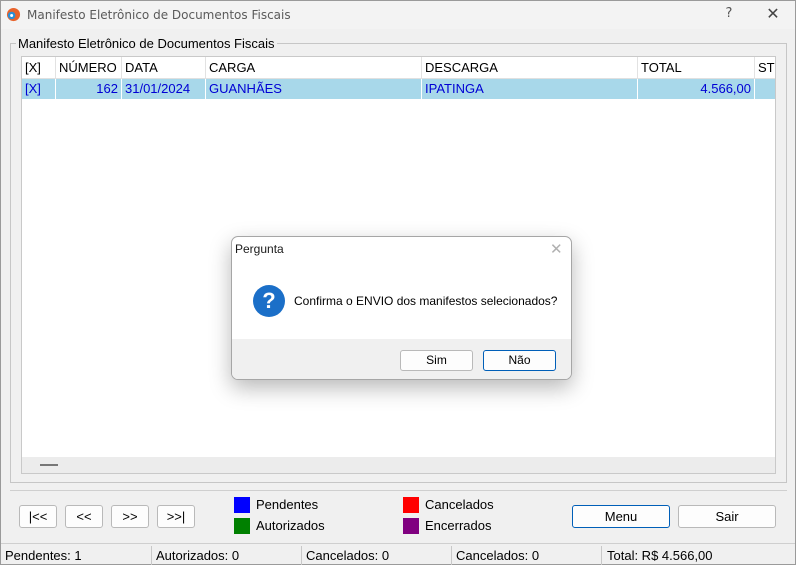 Image resolution: width=796 pixels, height=565 pixels. I want to click on menu-button: Menu, so click(621, 516).